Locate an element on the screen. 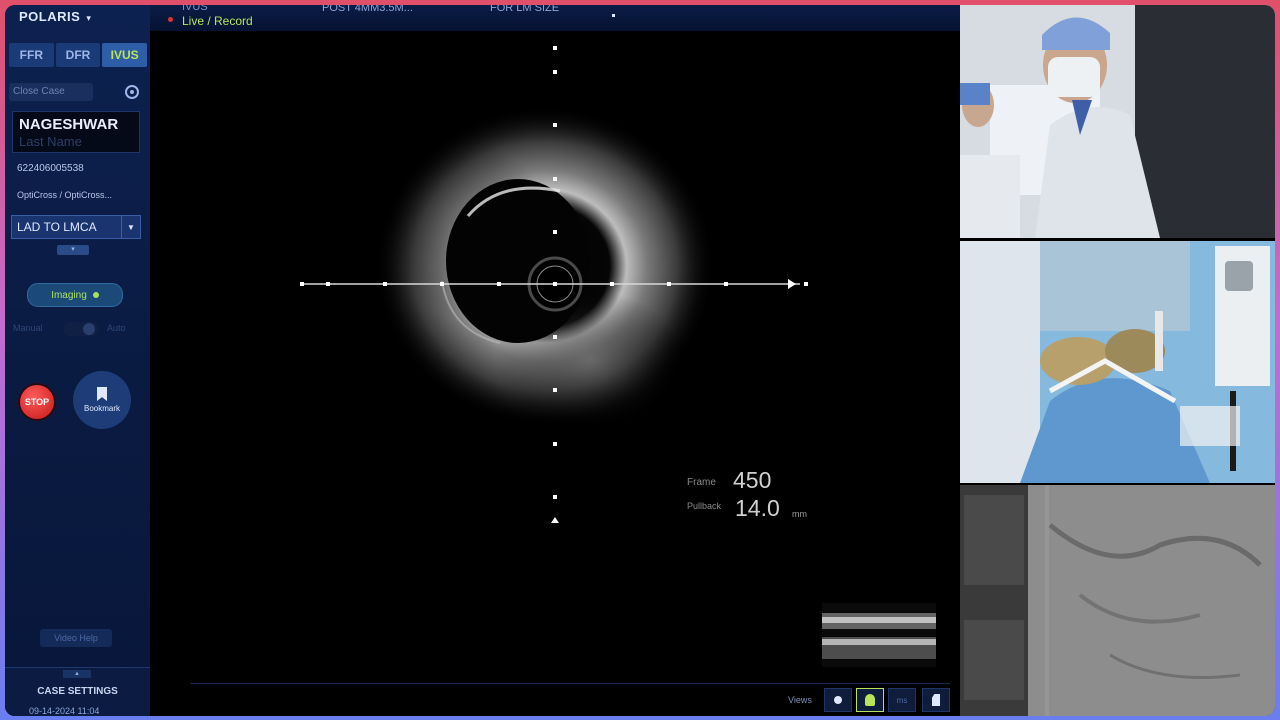  collapse-handle: ▾ is located at coordinates (73, 250).